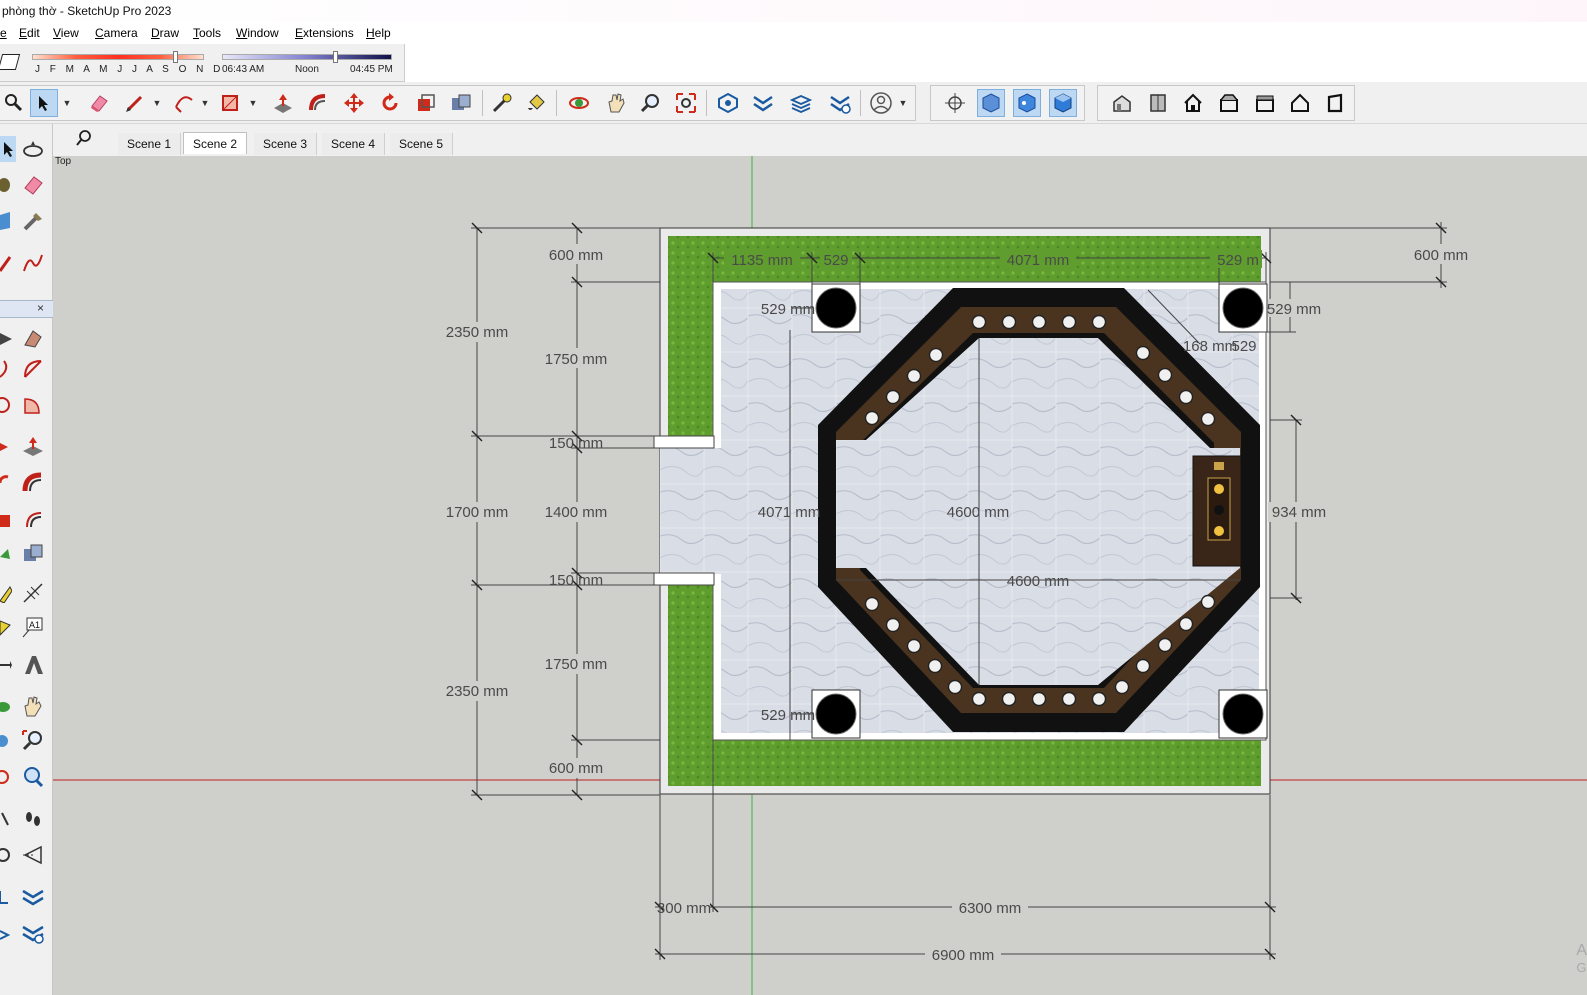  I want to click on shadow-toggle-icon, so click(10, 62).